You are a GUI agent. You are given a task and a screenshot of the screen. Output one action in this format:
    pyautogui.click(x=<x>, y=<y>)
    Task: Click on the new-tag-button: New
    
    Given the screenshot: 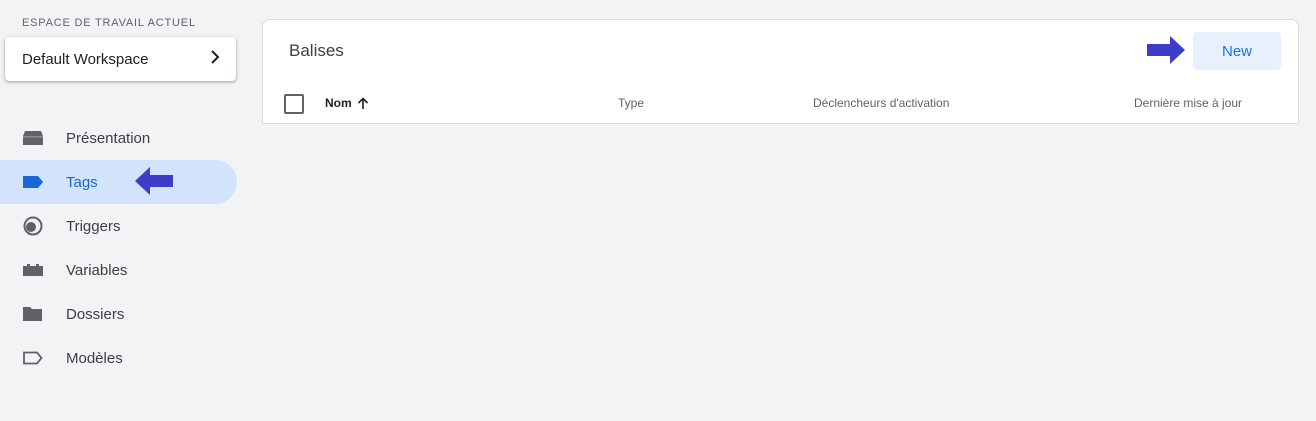 What is the action you would take?
    pyautogui.click(x=1237, y=51)
    